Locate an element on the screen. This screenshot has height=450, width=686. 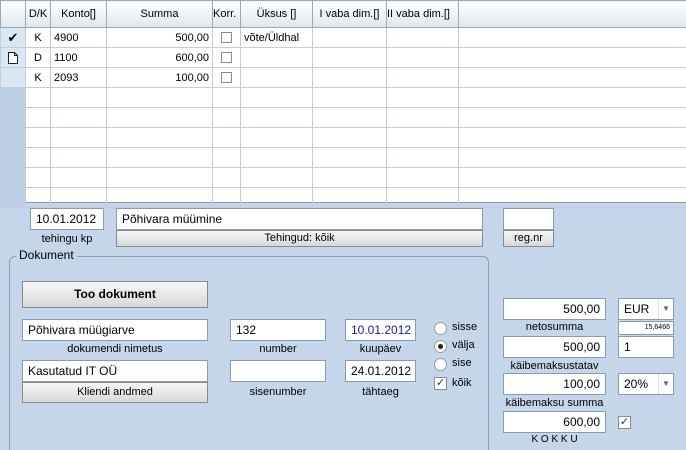
table-row: ✔ K 4900 500,00 võte/Üldhal is located at coordinates (343, 37).